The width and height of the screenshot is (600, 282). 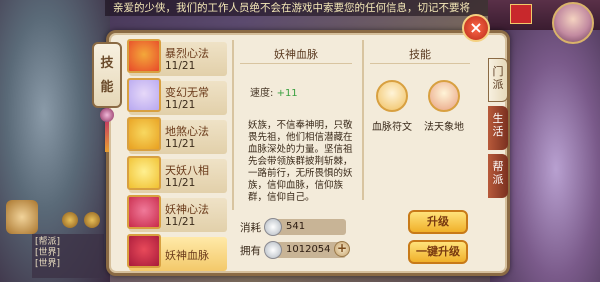 I want to click on tassel-rope, so click(x=107, y=137).